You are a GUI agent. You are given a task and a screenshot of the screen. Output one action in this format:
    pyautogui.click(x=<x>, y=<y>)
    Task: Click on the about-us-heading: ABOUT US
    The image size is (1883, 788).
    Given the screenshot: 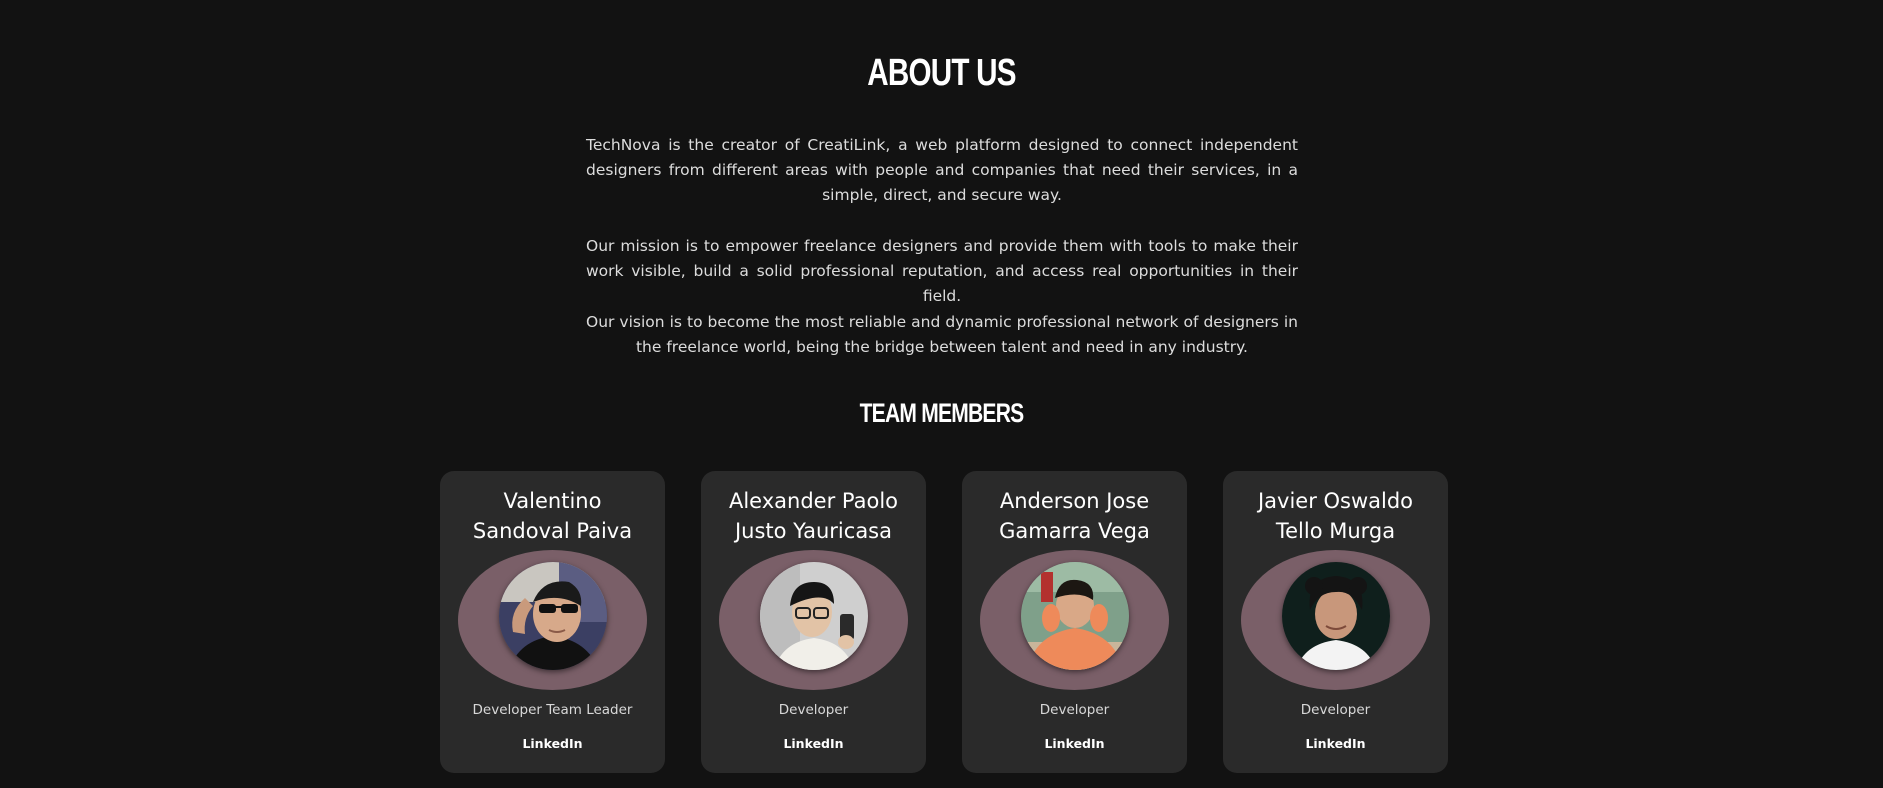 What is the action you would take?
    pyautogui.click(x=941, y=73)
    